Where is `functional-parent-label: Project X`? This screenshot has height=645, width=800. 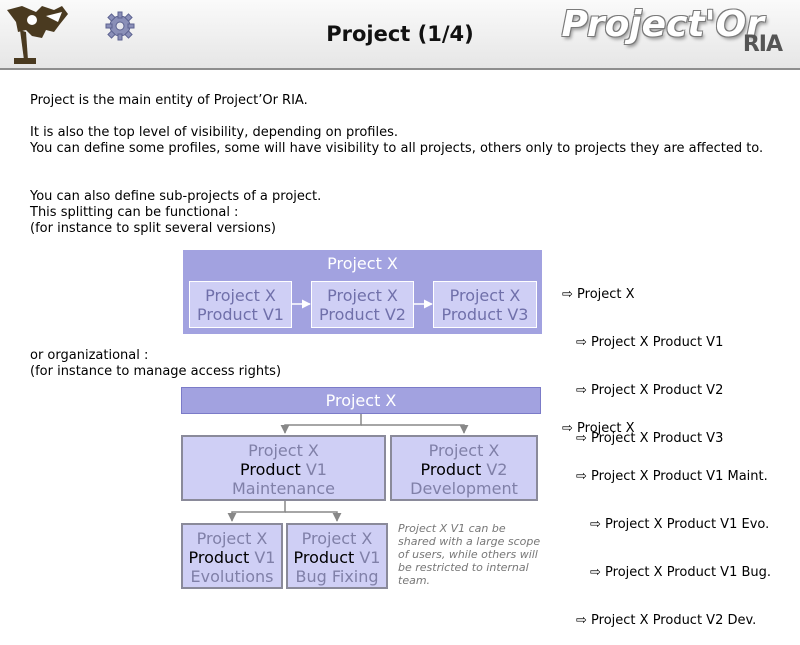 functional-parent-label: Project X is located at coordinates (362, 263).